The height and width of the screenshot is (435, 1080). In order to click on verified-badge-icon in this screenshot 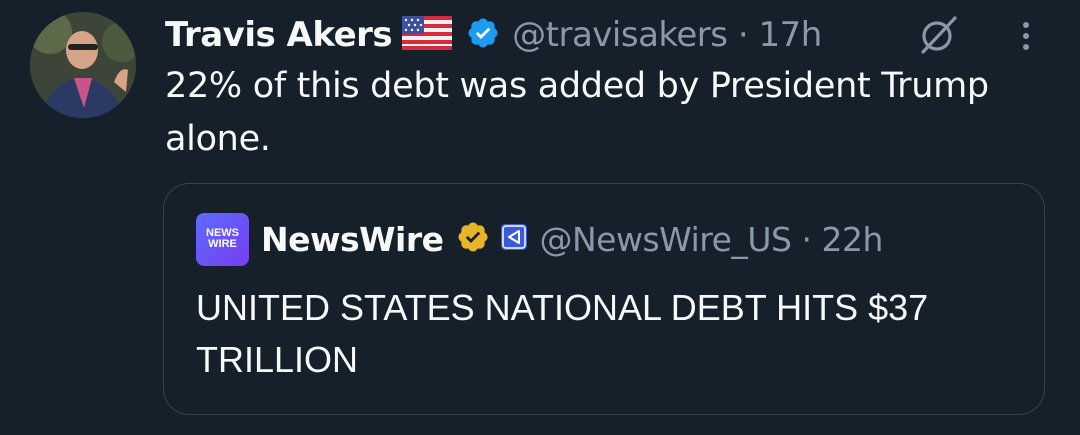, I will do `click(483, 35)`.